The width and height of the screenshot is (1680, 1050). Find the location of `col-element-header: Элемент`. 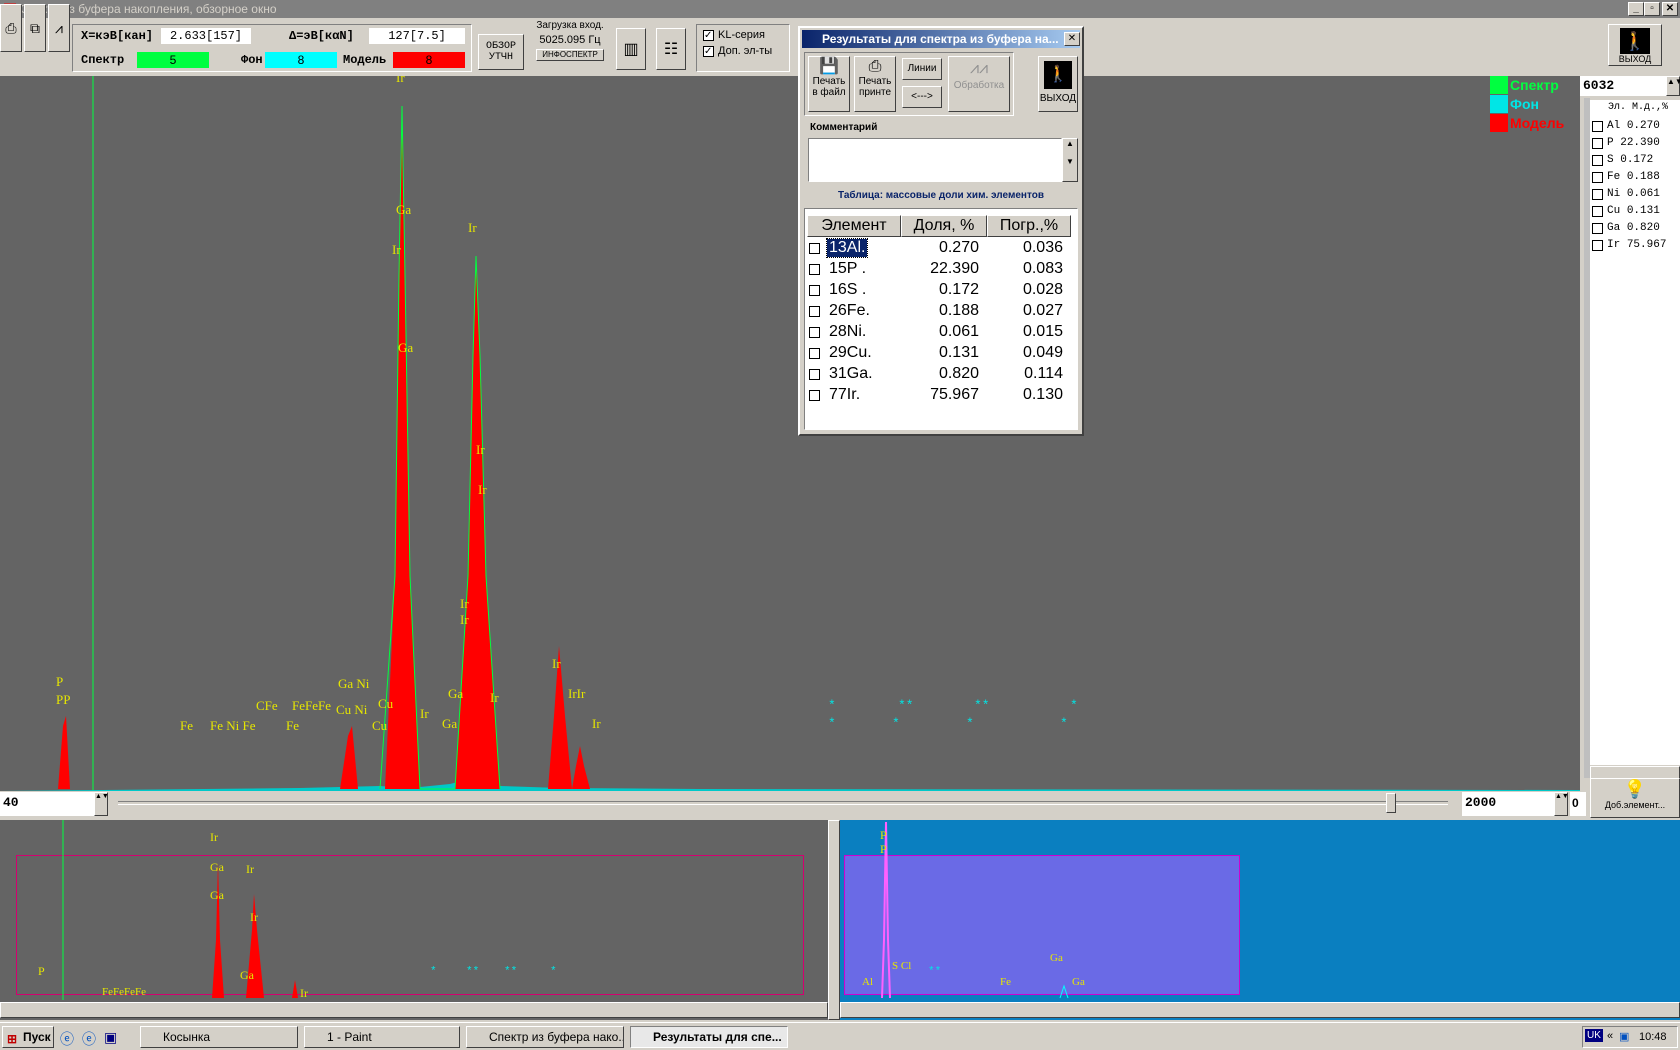

col-element-header: Элемент is located at coordinates (854, 226).